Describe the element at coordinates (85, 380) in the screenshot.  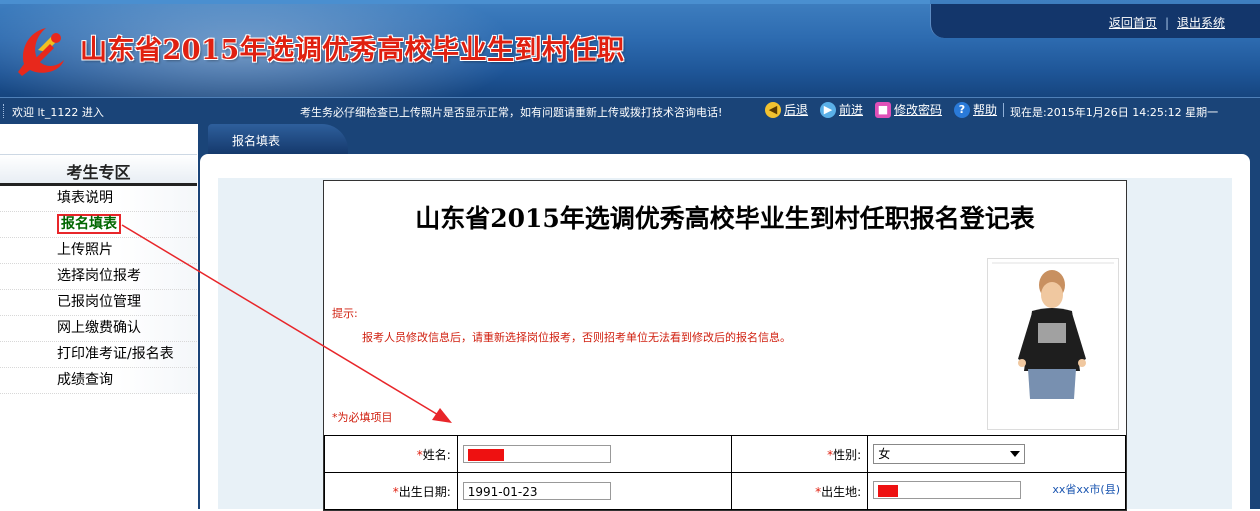
I see `sidebar-item-label: 成绩查询` at that location.